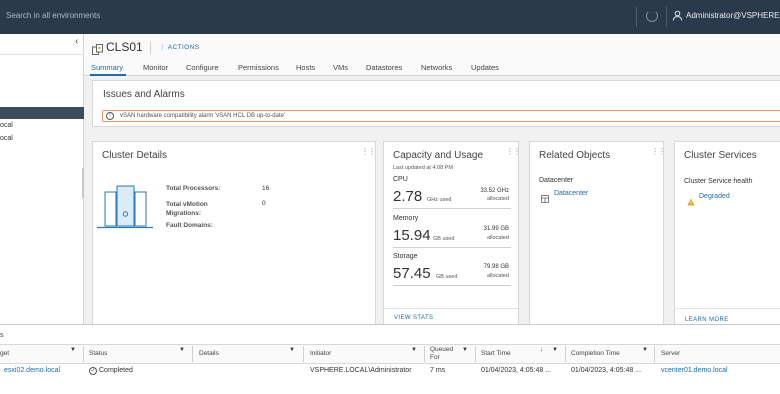 Image resolution: width=780 pixels, height=394 pixels. Describe the element at coordinates (452, 247) in the screenshot. I see `memory-usage-bar` at that location.